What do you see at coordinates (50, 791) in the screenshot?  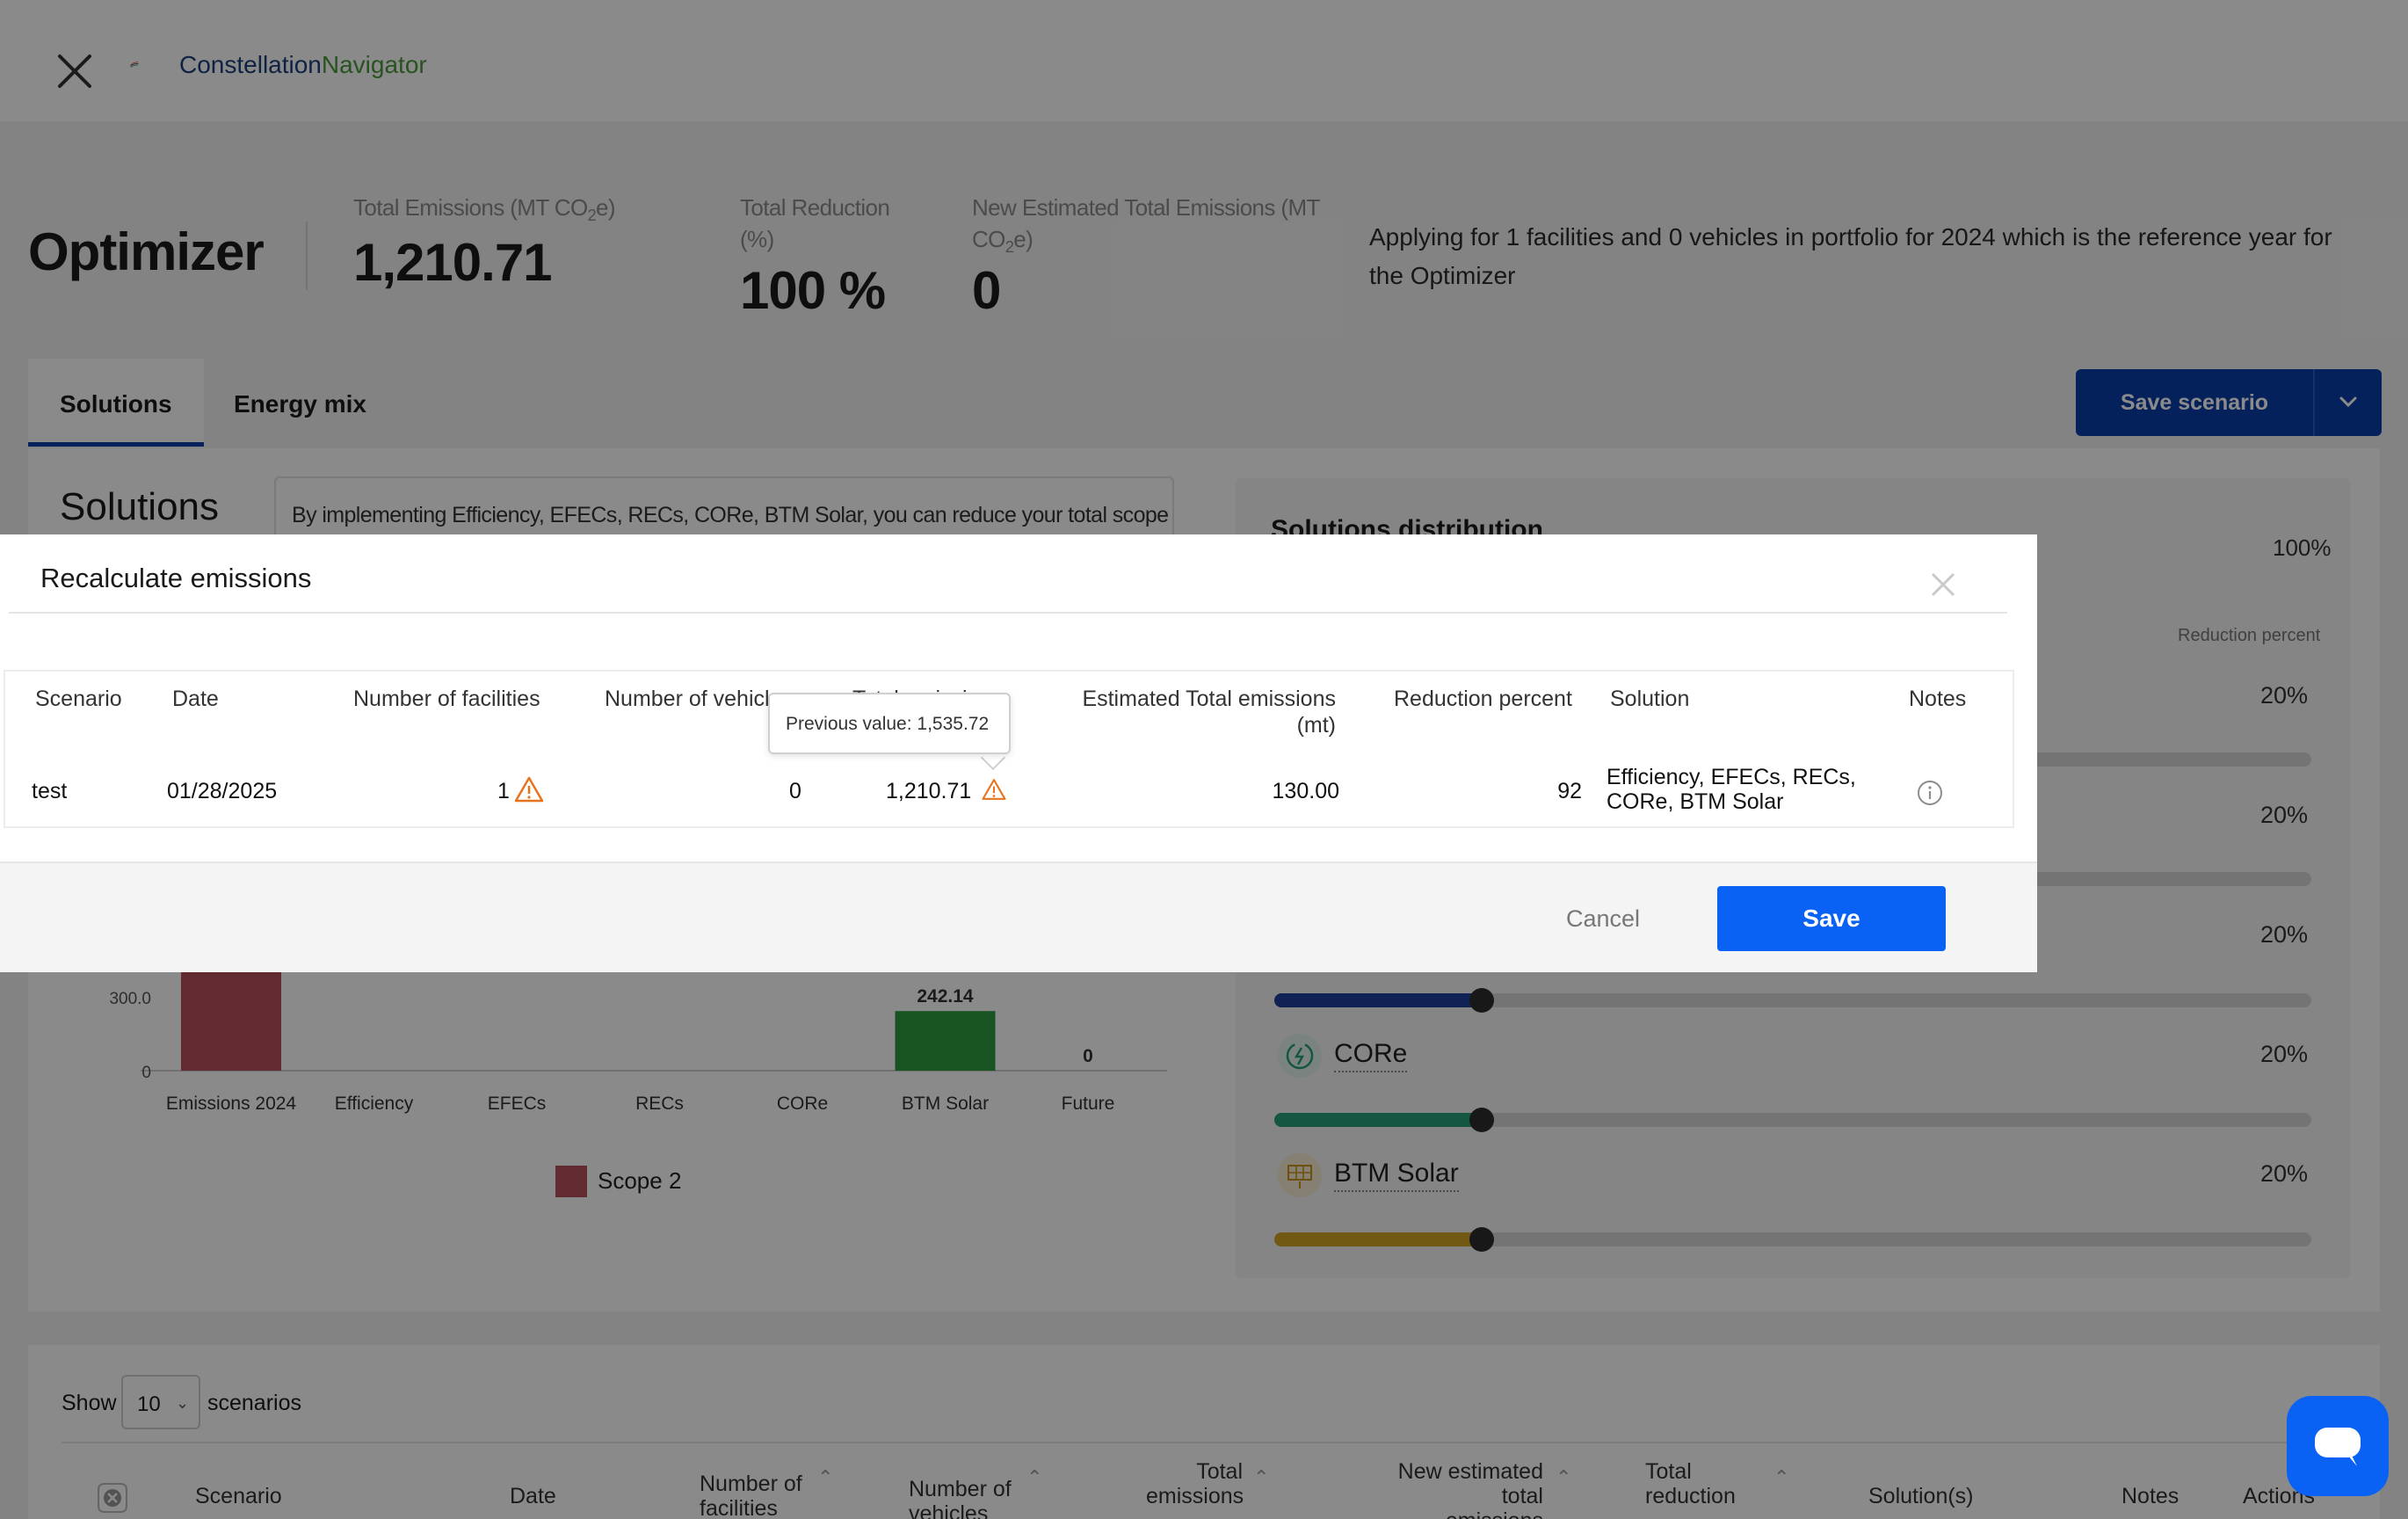 I see `row-scenario: test` at bounding box center [50, 791].